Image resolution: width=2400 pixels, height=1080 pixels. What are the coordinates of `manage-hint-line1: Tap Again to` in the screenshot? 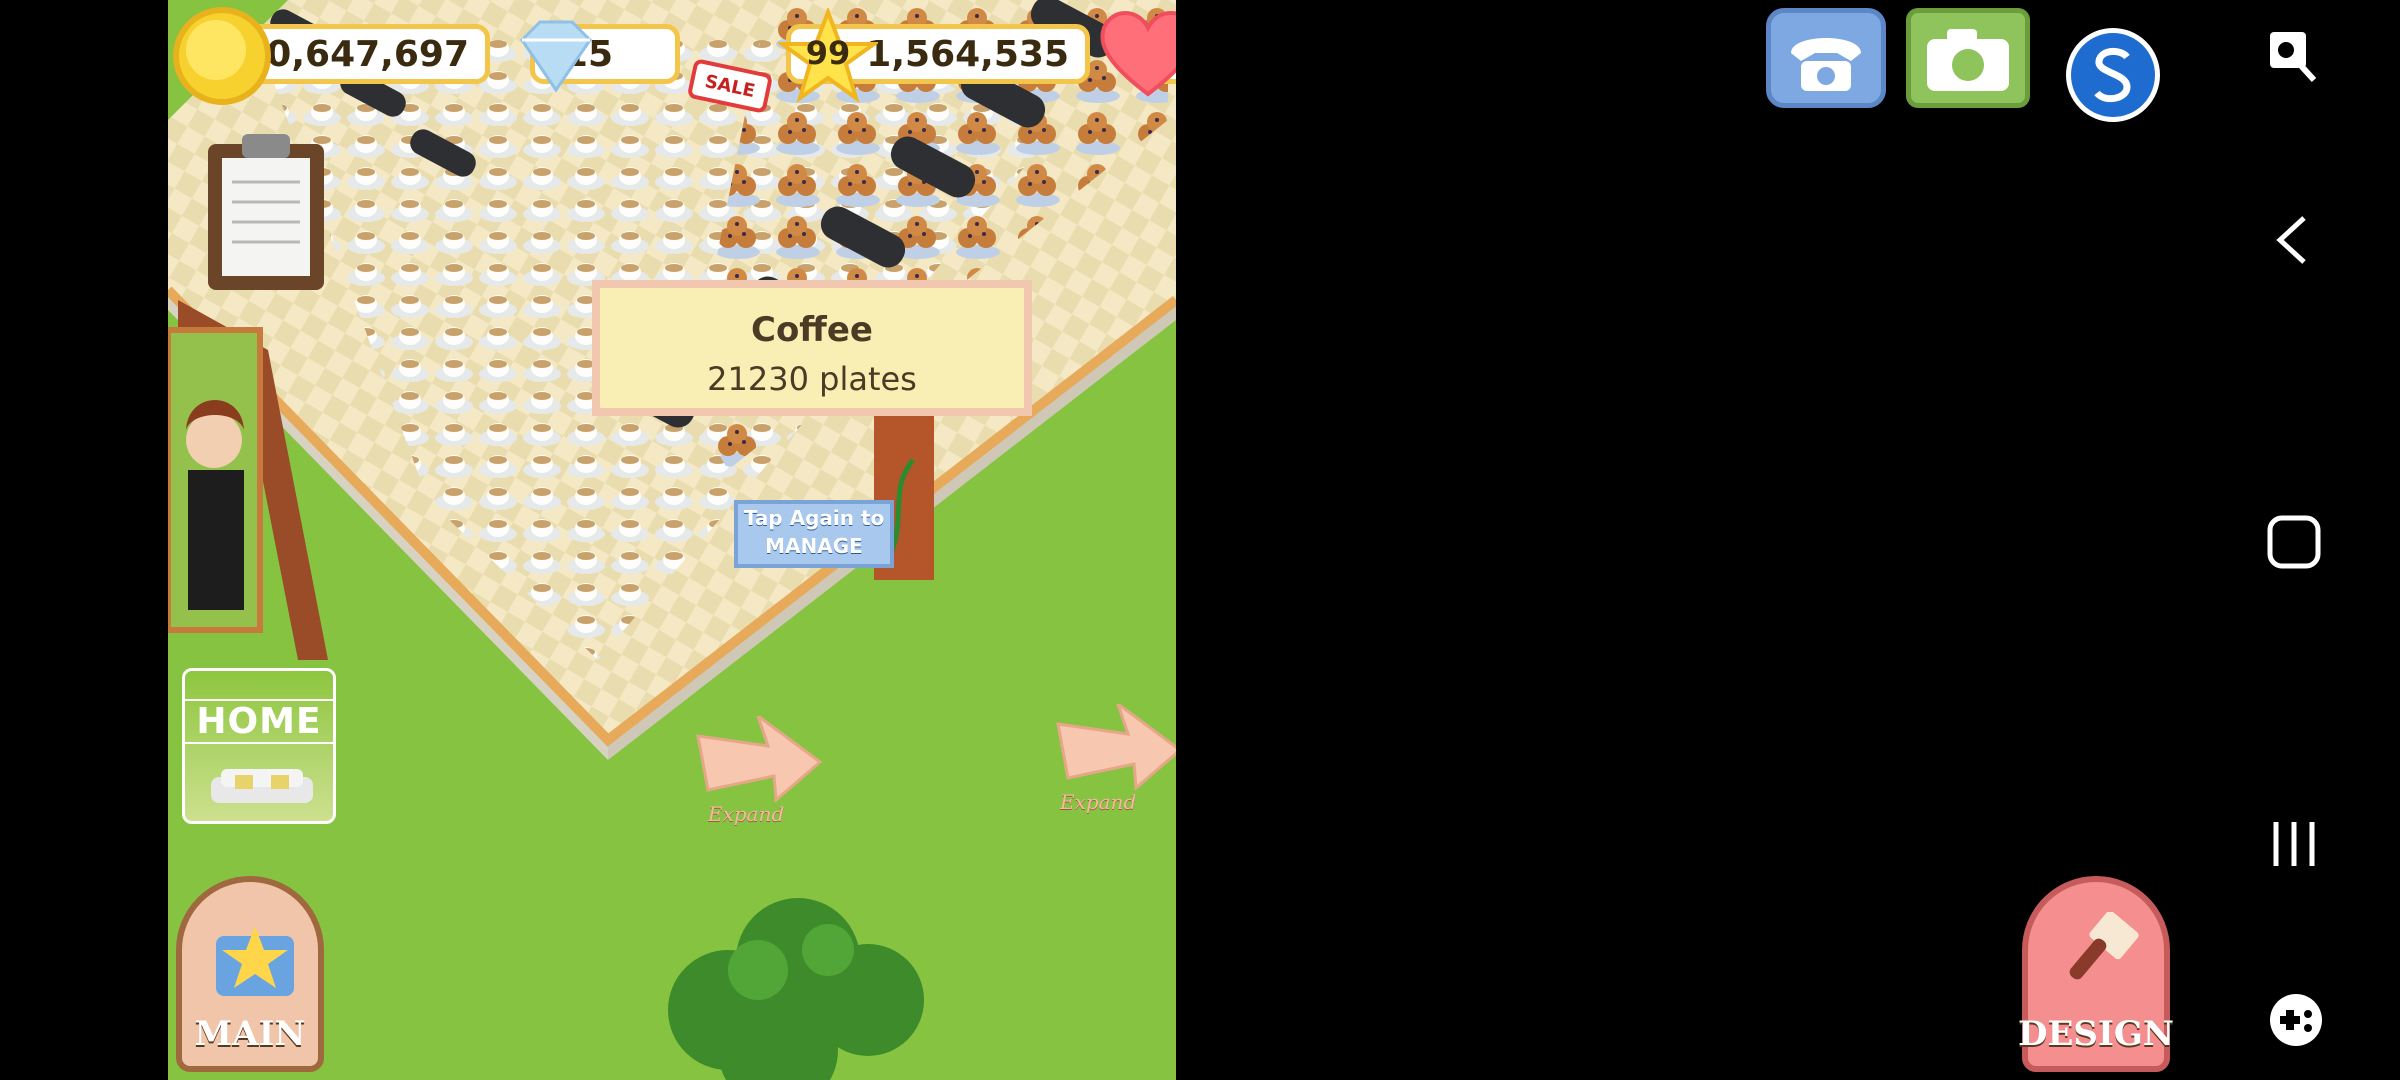 It's located at (814, 518).